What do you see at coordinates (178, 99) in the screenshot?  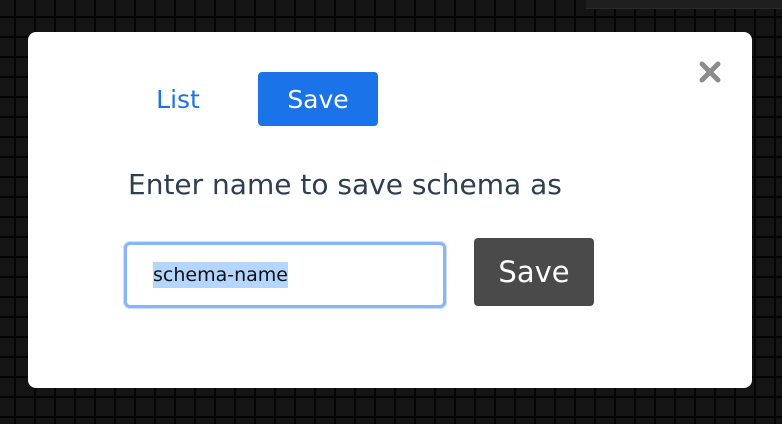 I see `tab-list: List` at bounding box center [178, 99].